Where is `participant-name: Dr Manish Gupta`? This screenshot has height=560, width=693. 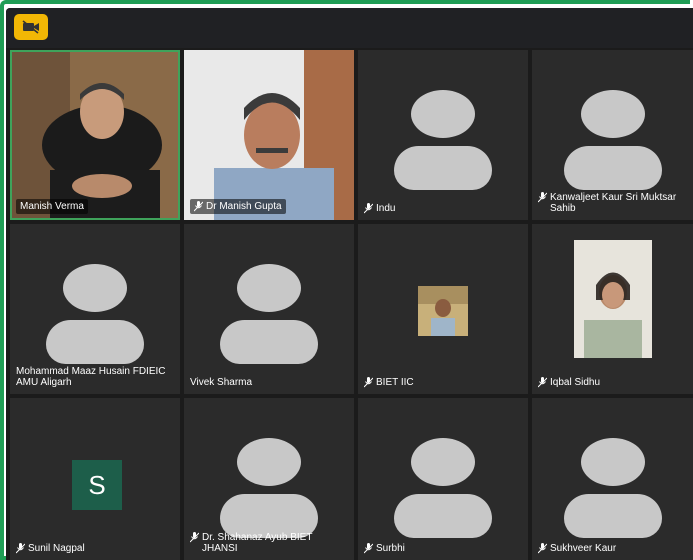 participant-name: Dr Manish Gupta is located at coordinates (238, 206).